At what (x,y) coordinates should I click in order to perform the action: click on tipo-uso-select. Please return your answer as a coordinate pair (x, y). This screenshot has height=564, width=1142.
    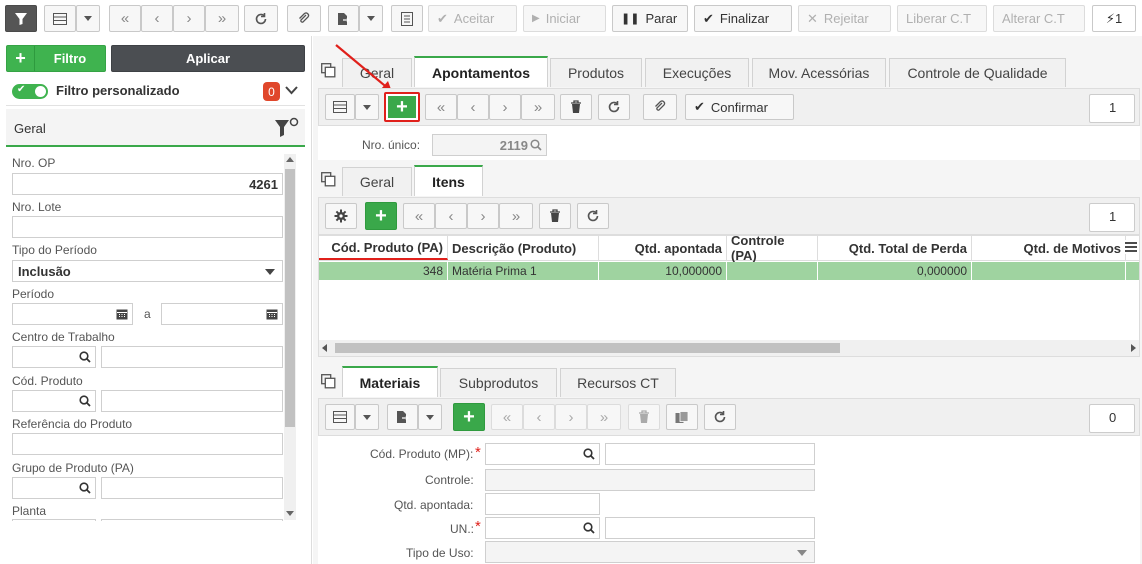
    Looking at the image, I should click on (650, 552).